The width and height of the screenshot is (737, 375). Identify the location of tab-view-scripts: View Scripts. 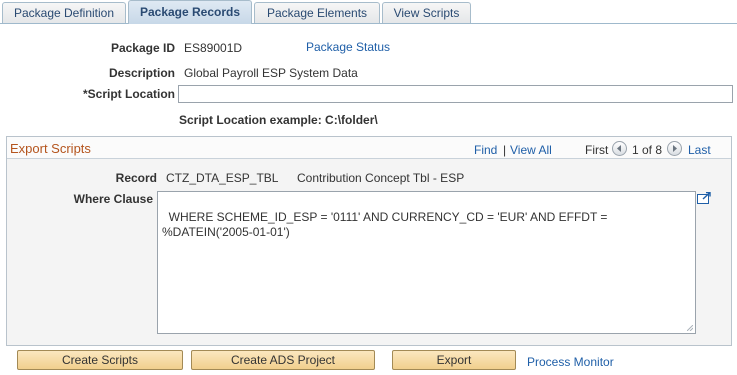
(426, 13).